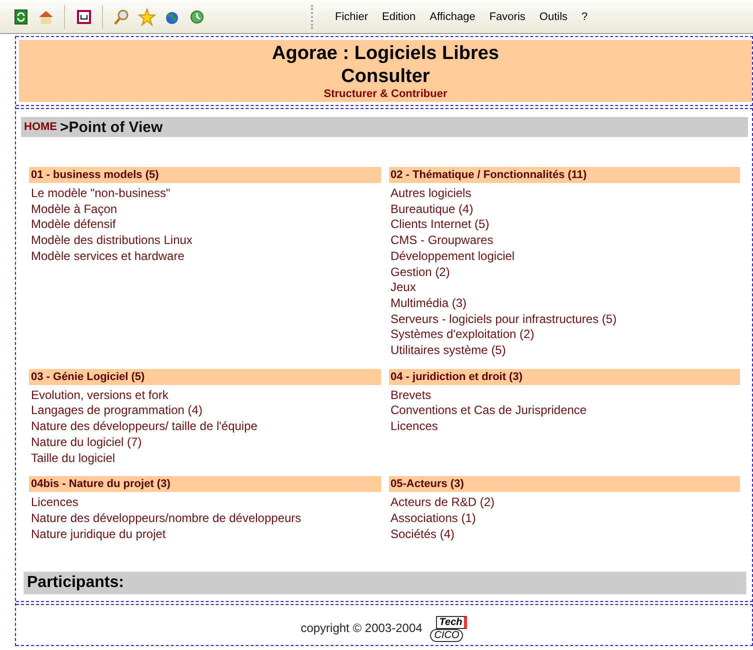  Describe the element at coordinates (204, 534) in the screenshot. I see `topic-link: Nature juridique du projet` at that location.